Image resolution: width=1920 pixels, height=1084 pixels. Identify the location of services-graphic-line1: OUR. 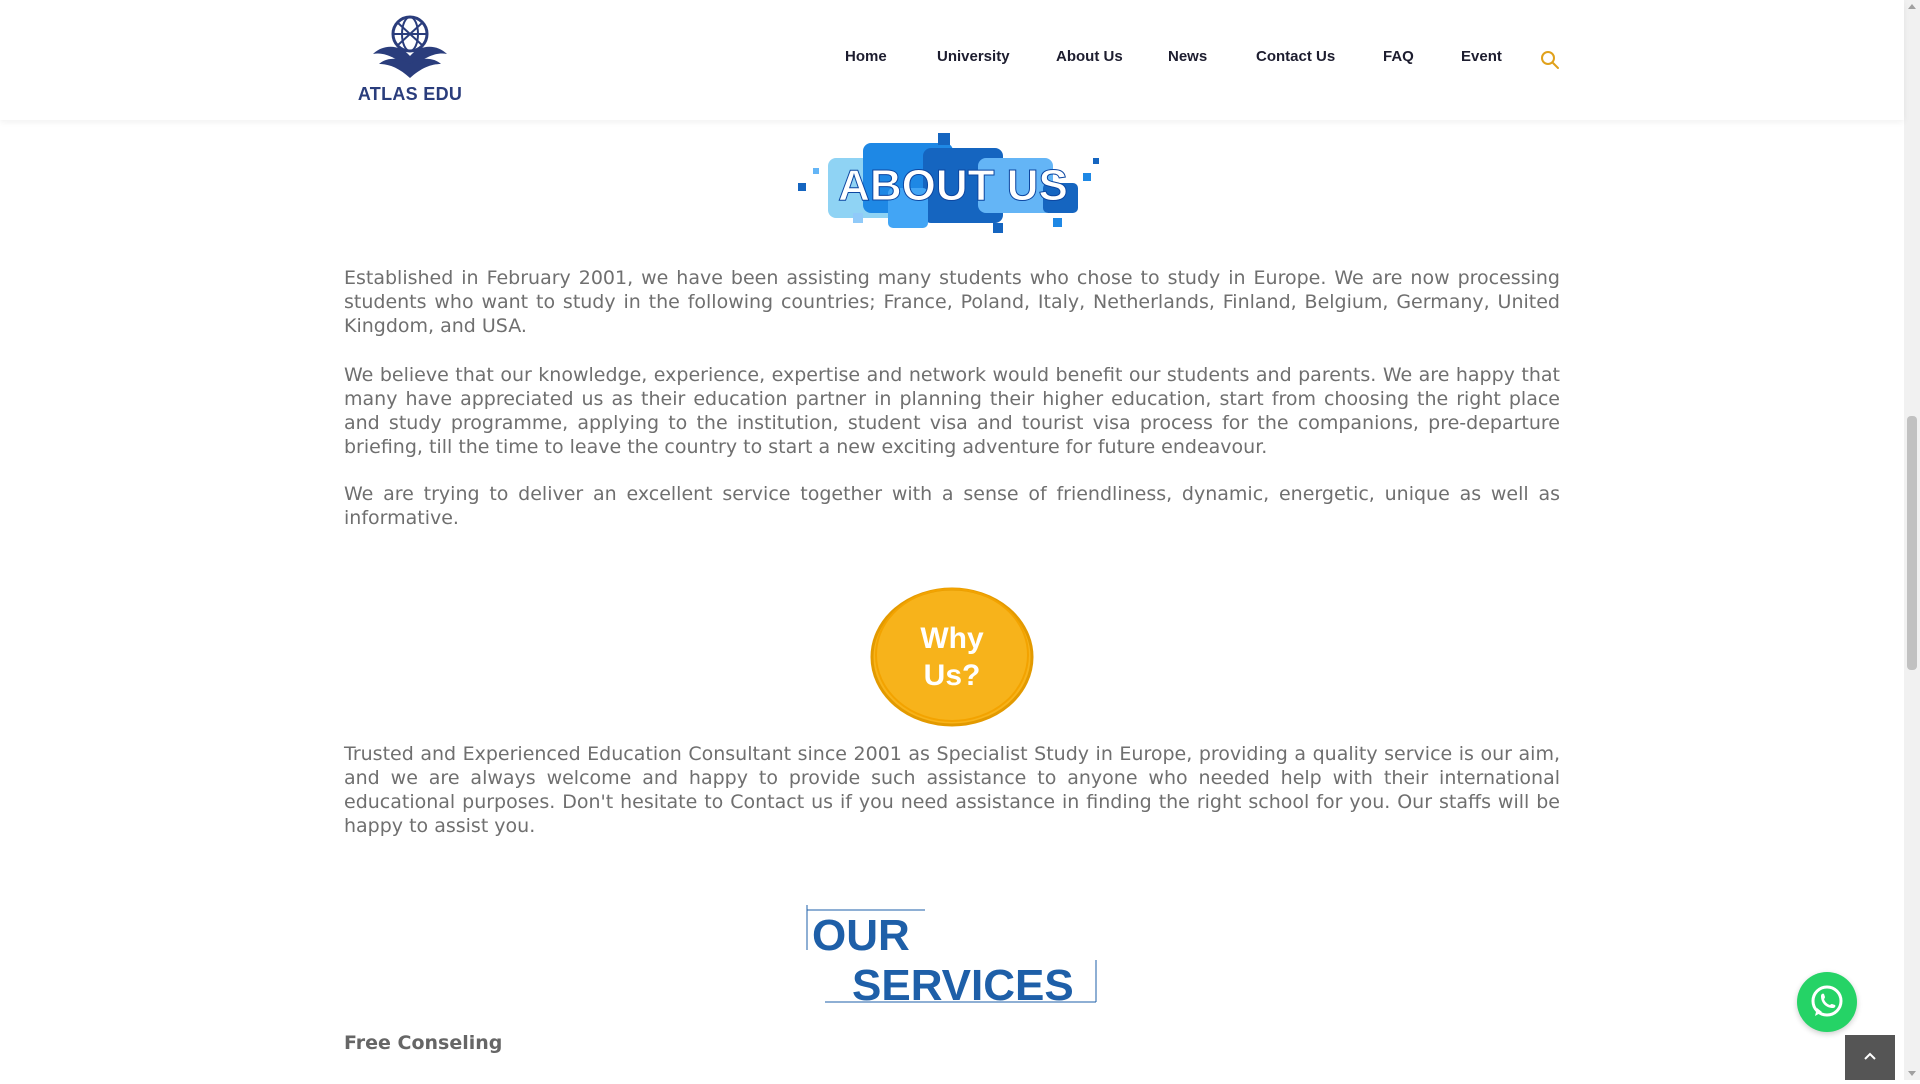
(861, 935).